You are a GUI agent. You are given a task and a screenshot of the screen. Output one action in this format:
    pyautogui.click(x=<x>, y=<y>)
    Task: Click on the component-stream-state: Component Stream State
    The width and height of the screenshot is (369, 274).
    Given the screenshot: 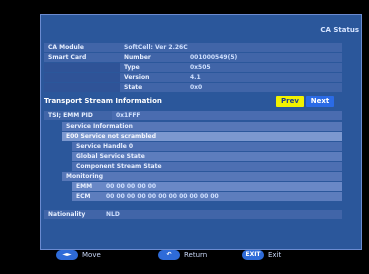 What is the action you would take?
    pyautogui.click(x=207, y=166)
    